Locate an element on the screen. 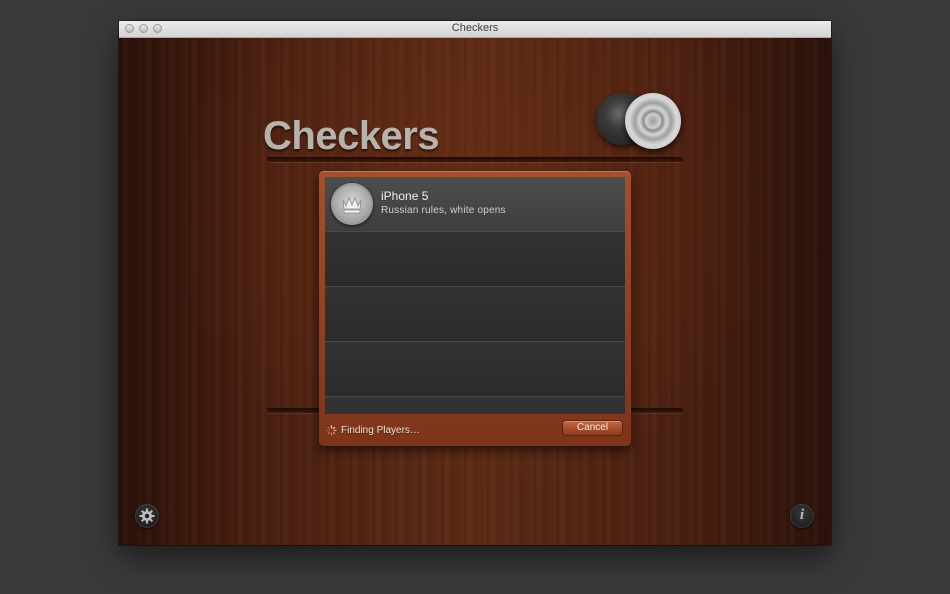 This screenshot has height=594, width=950. player-row-iphone-5: iPhone 5 Russian rules, white opens is located at coordinates (475, 204).